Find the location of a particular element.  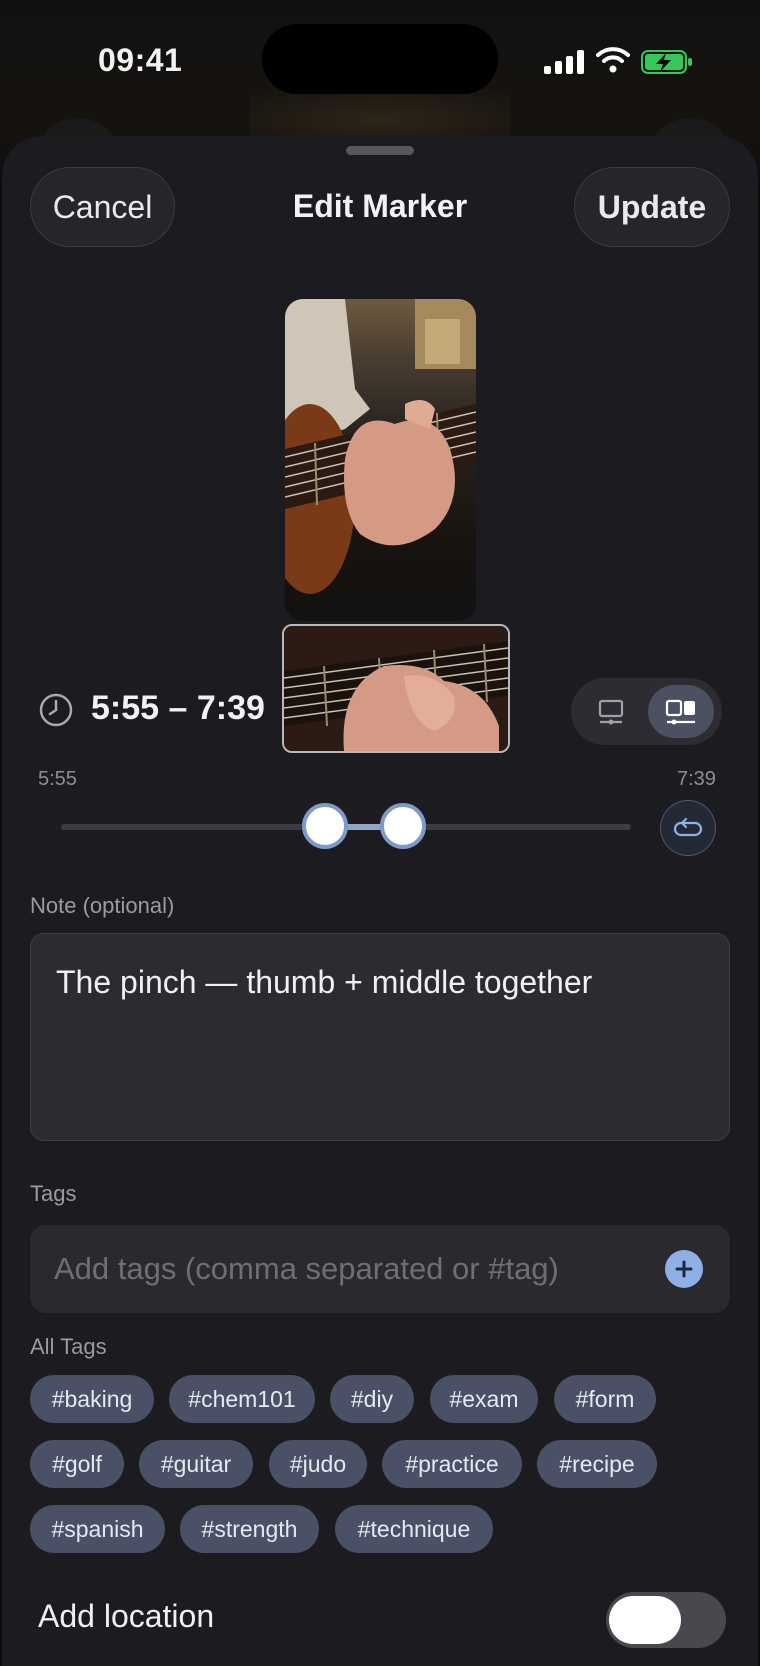

range-end-label: 7:39 is located at coordinates (696, 779).